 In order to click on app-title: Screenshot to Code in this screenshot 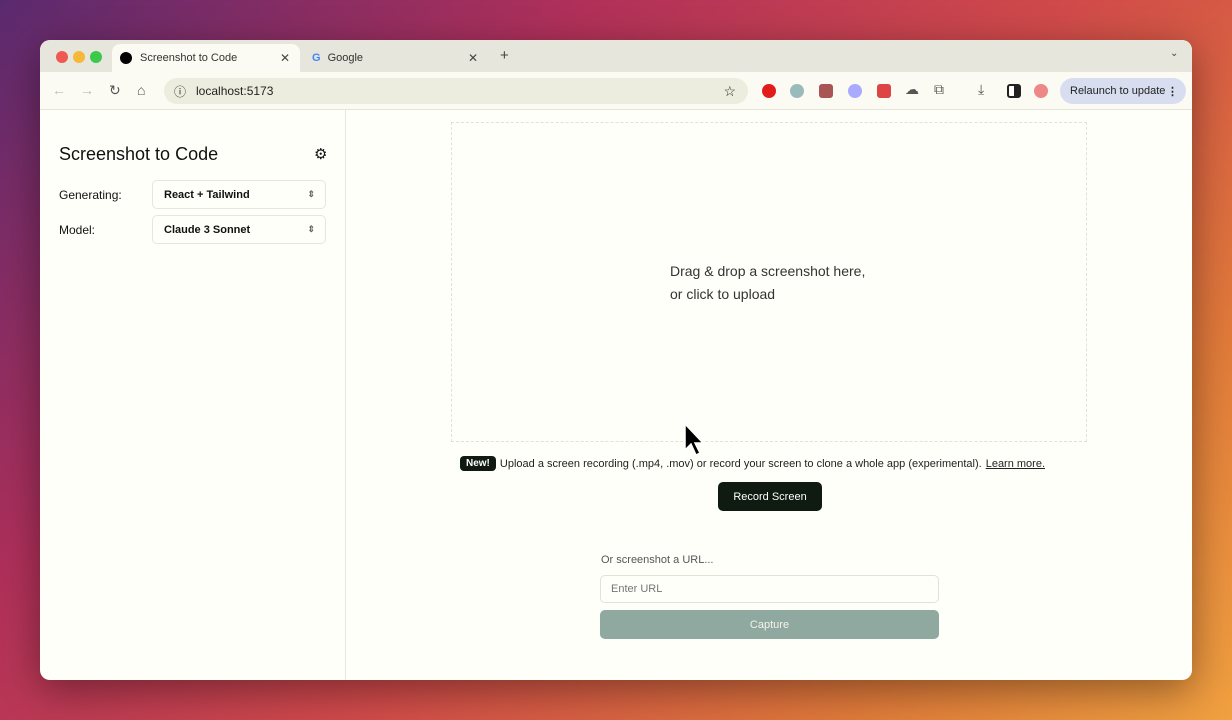, I will do `click(139, 154)`.